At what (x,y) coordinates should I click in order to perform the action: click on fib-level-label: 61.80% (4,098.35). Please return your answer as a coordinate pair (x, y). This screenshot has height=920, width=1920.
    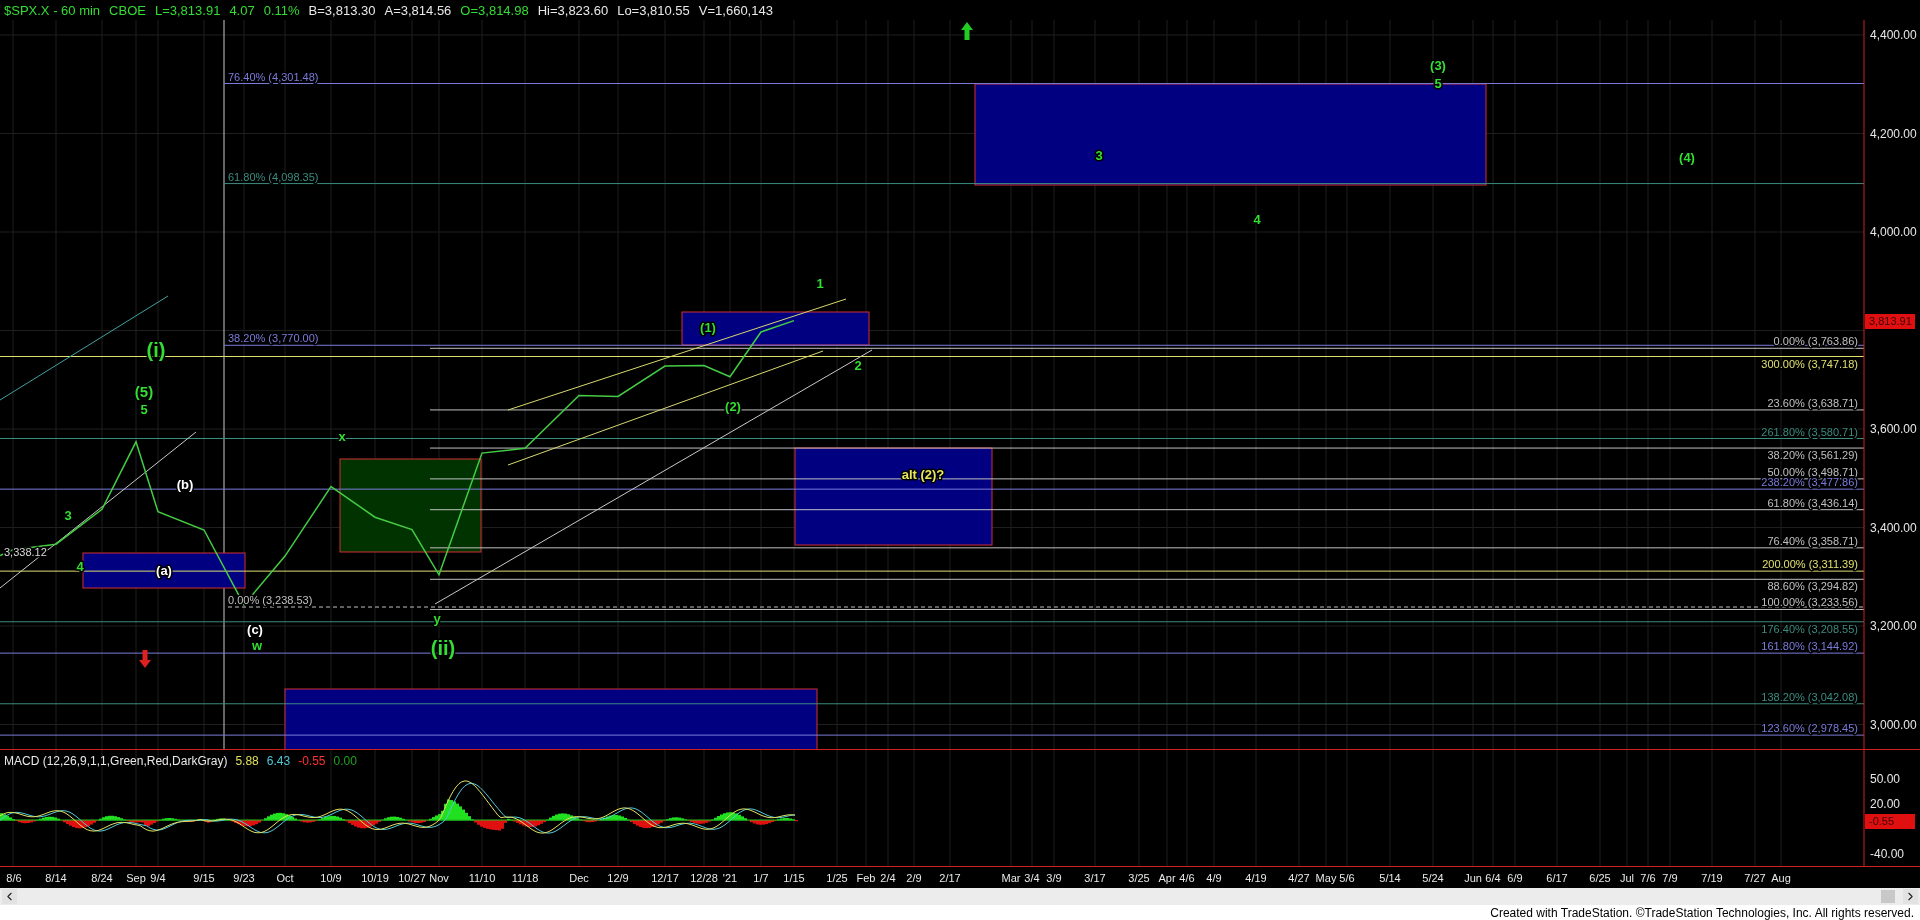
    Looking at the image, I should click on (273, 176).